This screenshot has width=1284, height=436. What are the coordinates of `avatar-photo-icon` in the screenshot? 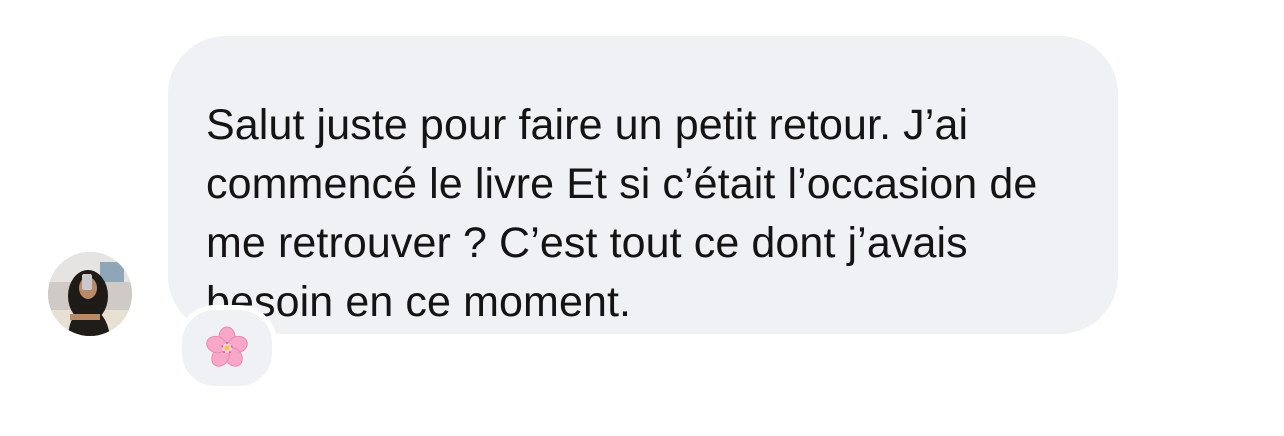 It's located at (90, 294).